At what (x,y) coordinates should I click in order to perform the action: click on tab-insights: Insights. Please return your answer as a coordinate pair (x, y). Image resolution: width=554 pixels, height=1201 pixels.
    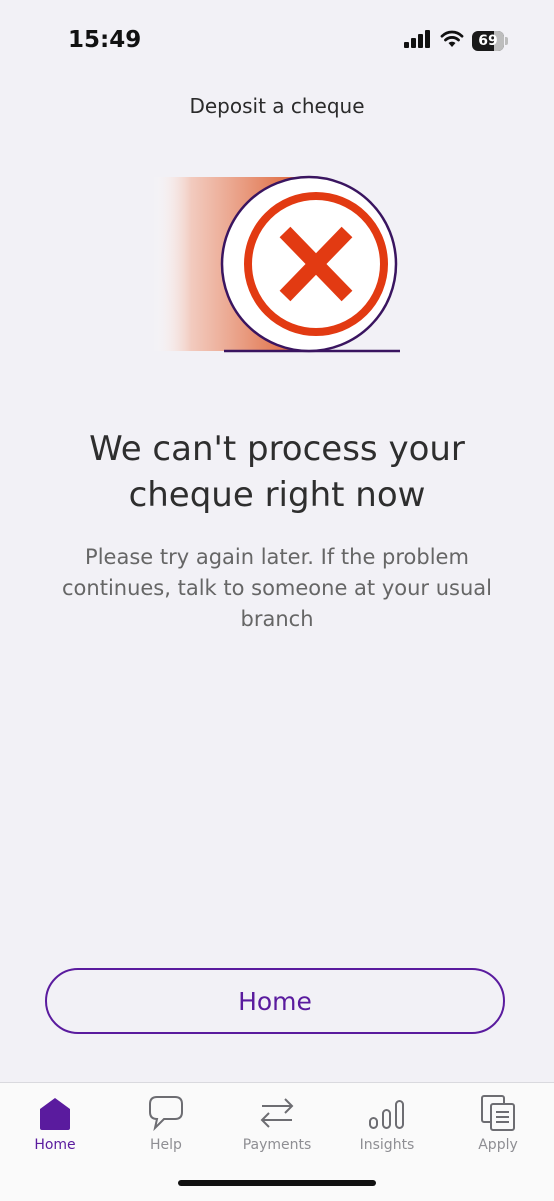
    Looking at the image, I should click on (387, 1123).